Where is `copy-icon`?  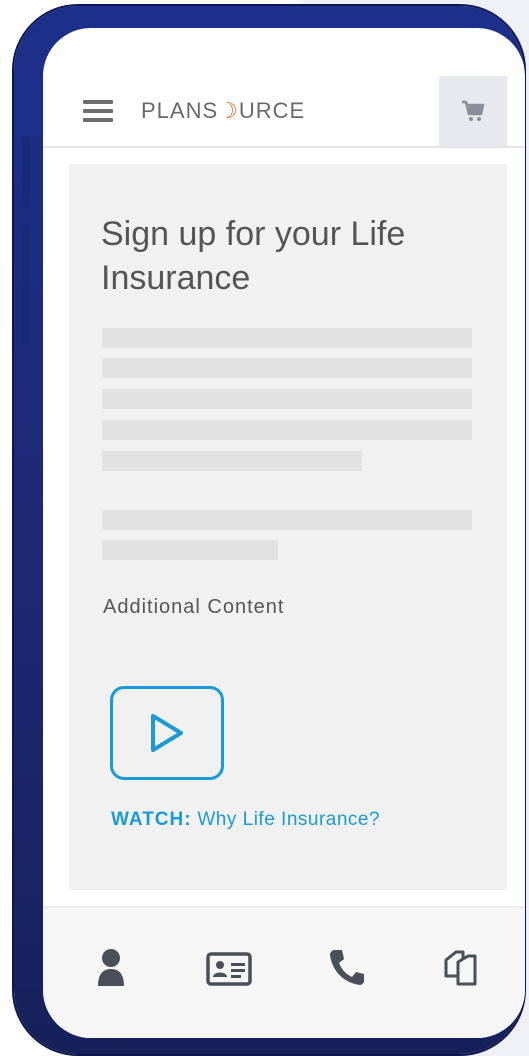 copy-icon is located at coordinates (461, 968).